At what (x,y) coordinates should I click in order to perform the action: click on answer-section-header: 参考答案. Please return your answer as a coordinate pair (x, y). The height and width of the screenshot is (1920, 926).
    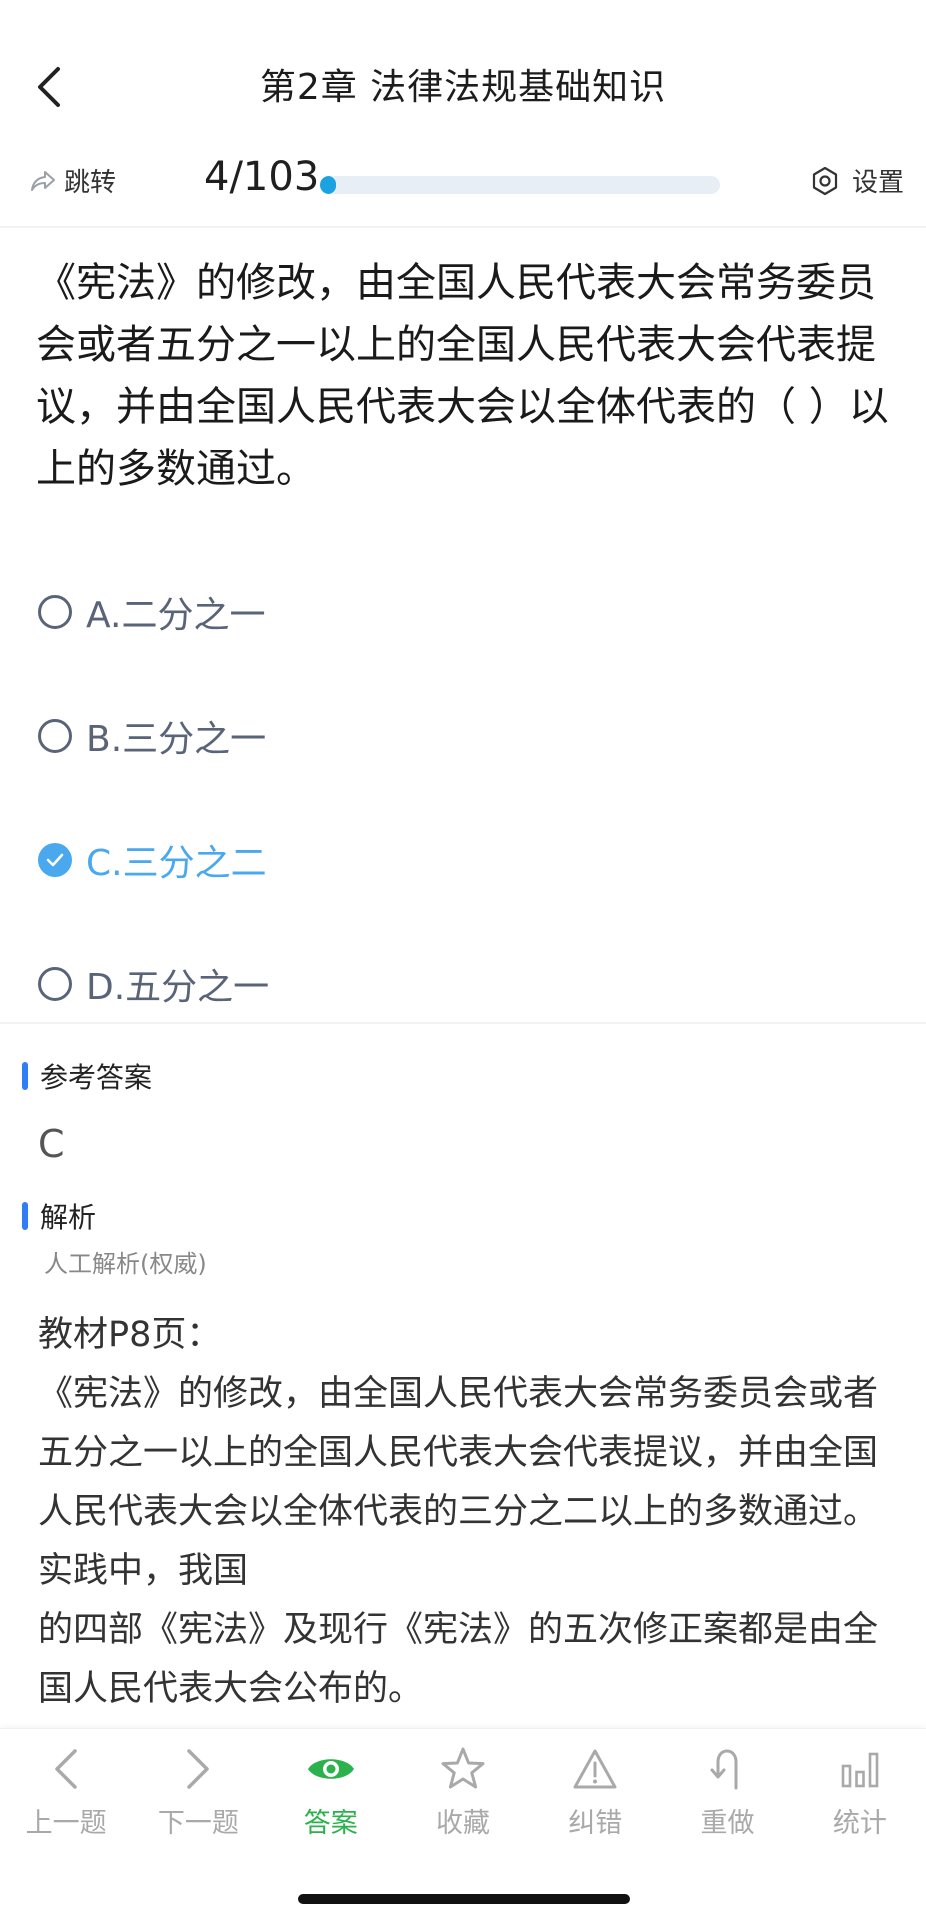
    Looking at the image, I should click on (87, 1076).